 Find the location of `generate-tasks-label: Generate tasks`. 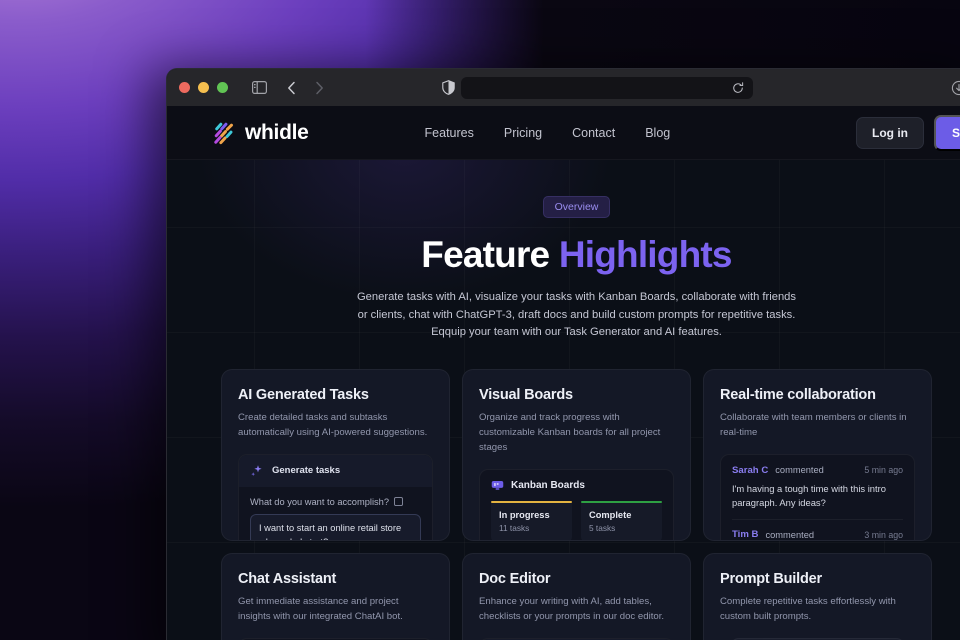

generate-tasks-label: Generate tasks is located at coordinates (306, 471).